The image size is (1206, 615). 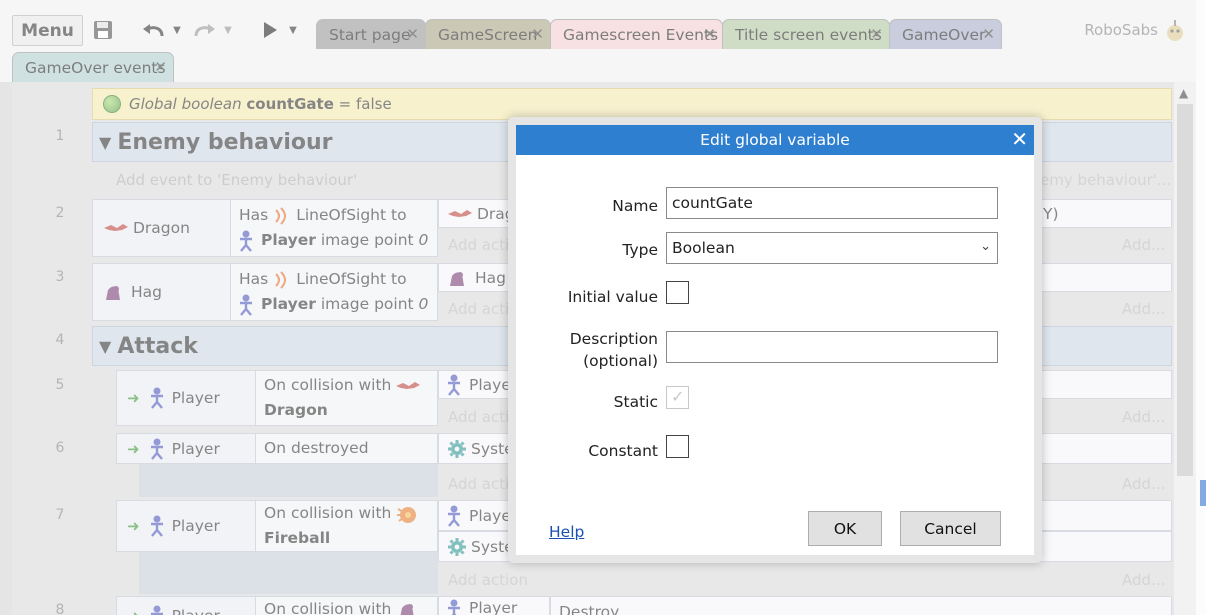 What do you see at coordinates (620, 361) in the screenshot?
I see `description-optional-label: (optional)` at bounding box center [620, 361].